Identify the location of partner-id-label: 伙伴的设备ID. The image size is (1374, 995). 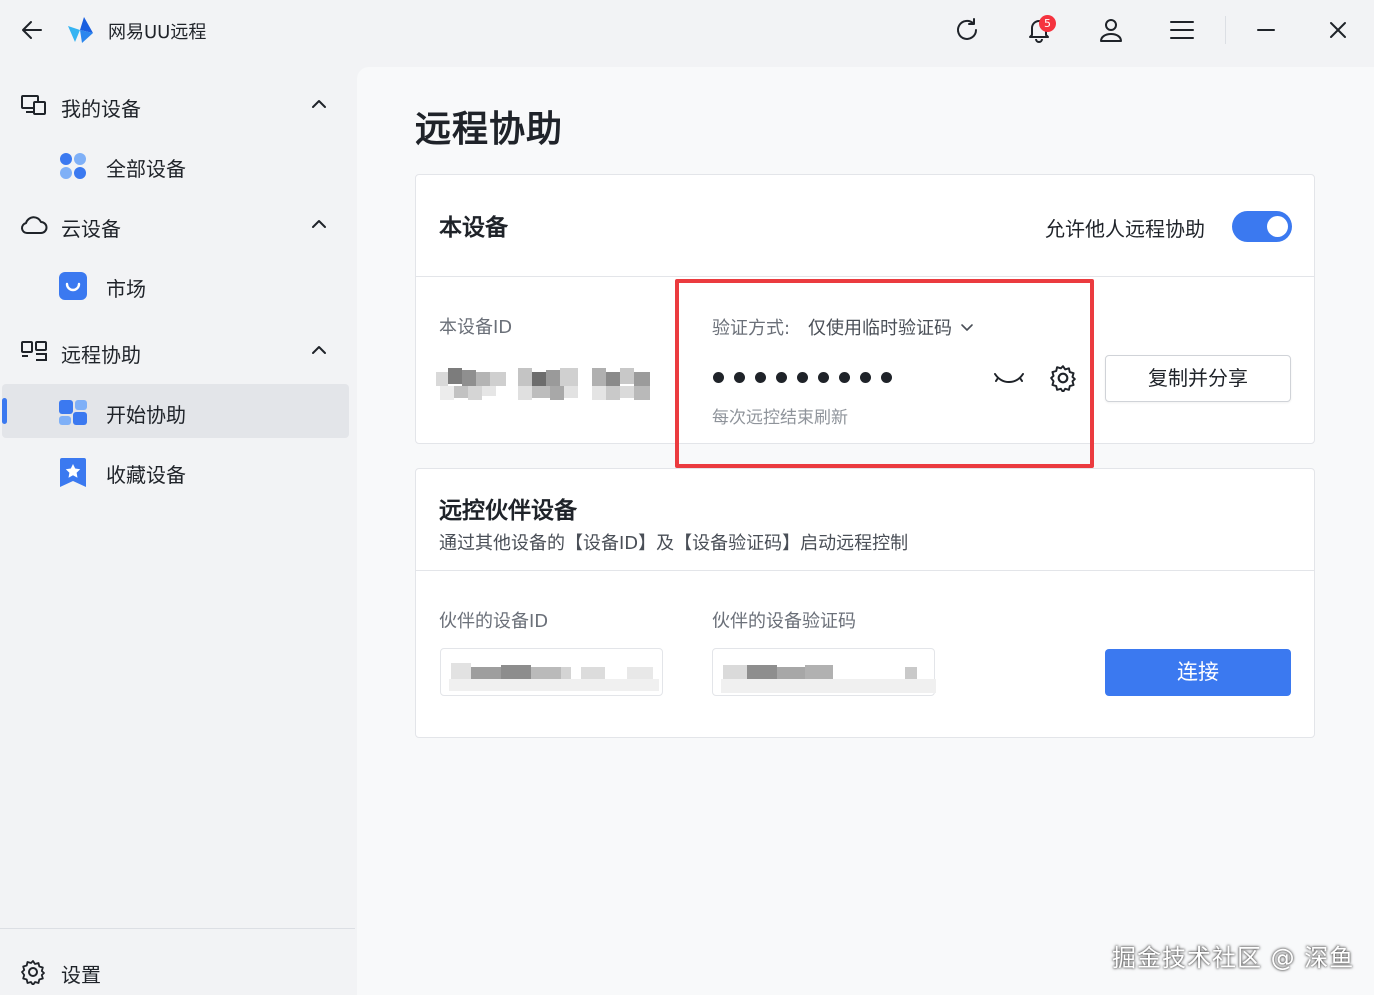
(494, 621).